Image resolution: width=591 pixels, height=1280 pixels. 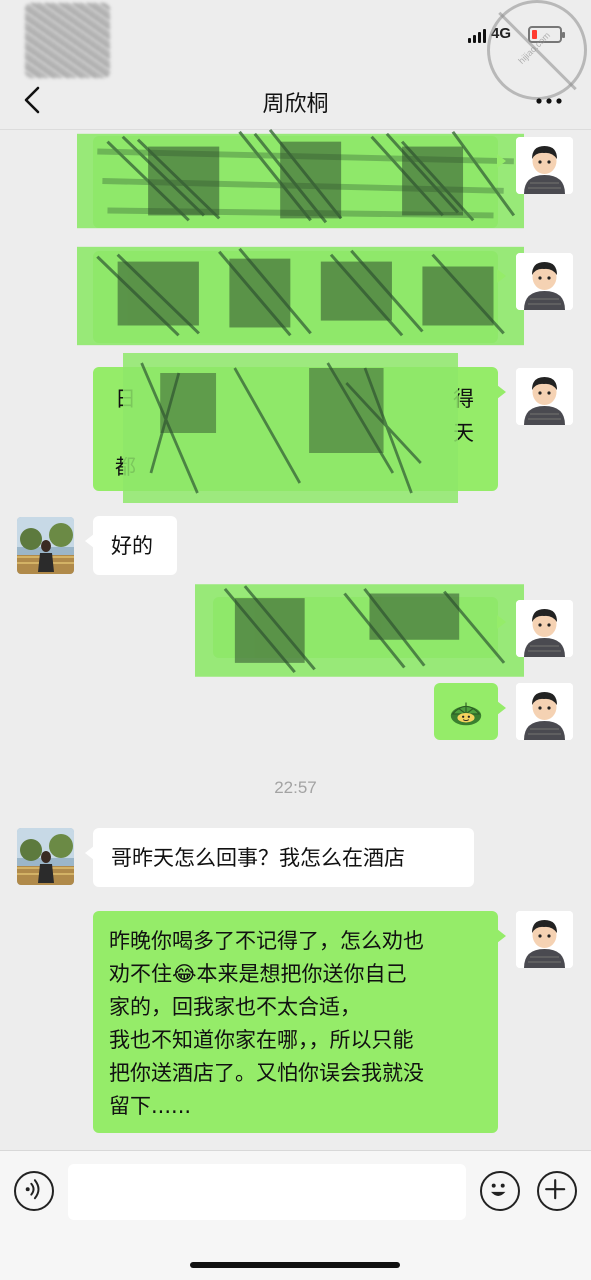 I want to click on emoji-button, so click(x=500, y=1191).